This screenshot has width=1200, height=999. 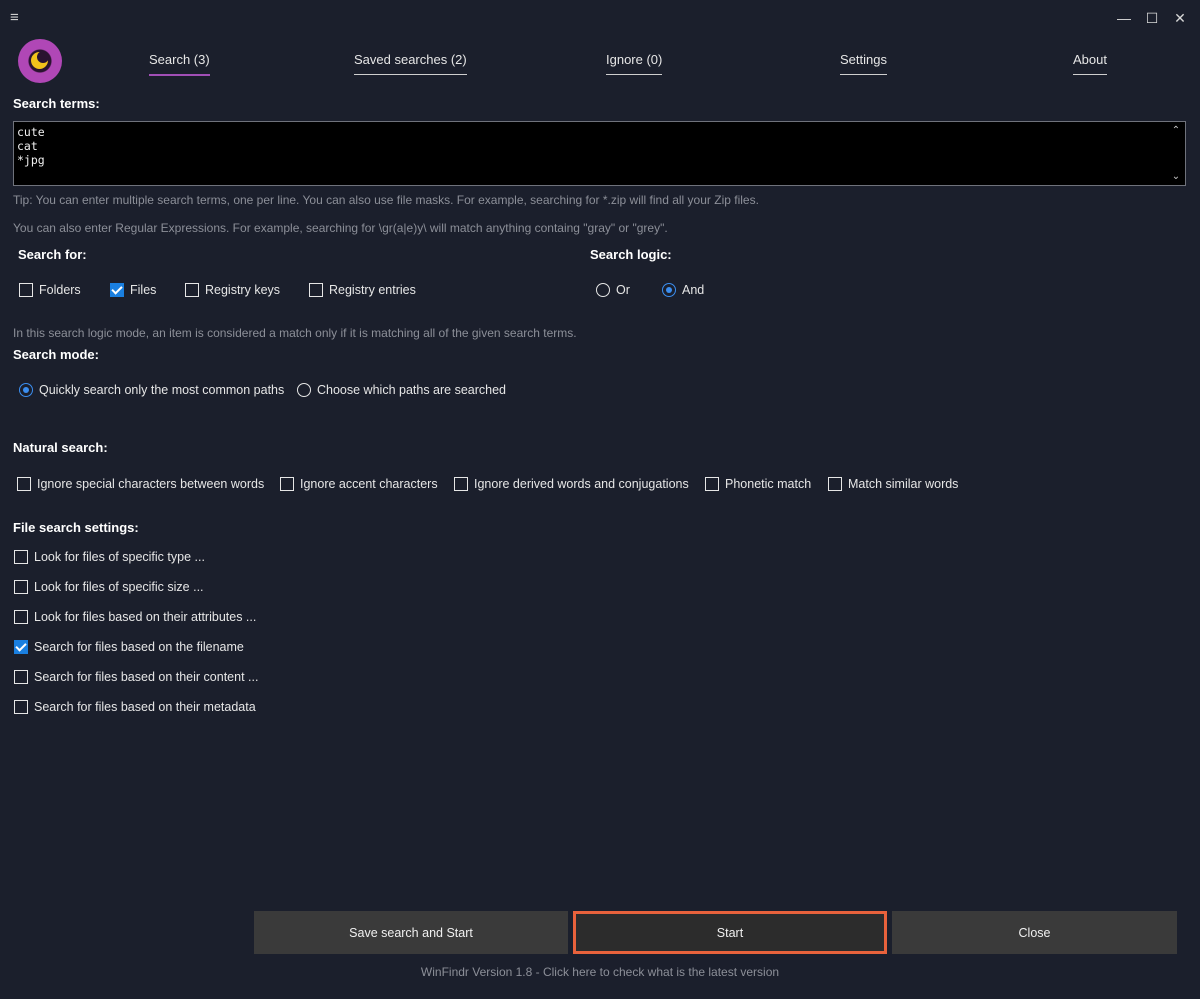 I want to click on registry-entries-checkbox: Registry entries, so click(x=362, y=290).